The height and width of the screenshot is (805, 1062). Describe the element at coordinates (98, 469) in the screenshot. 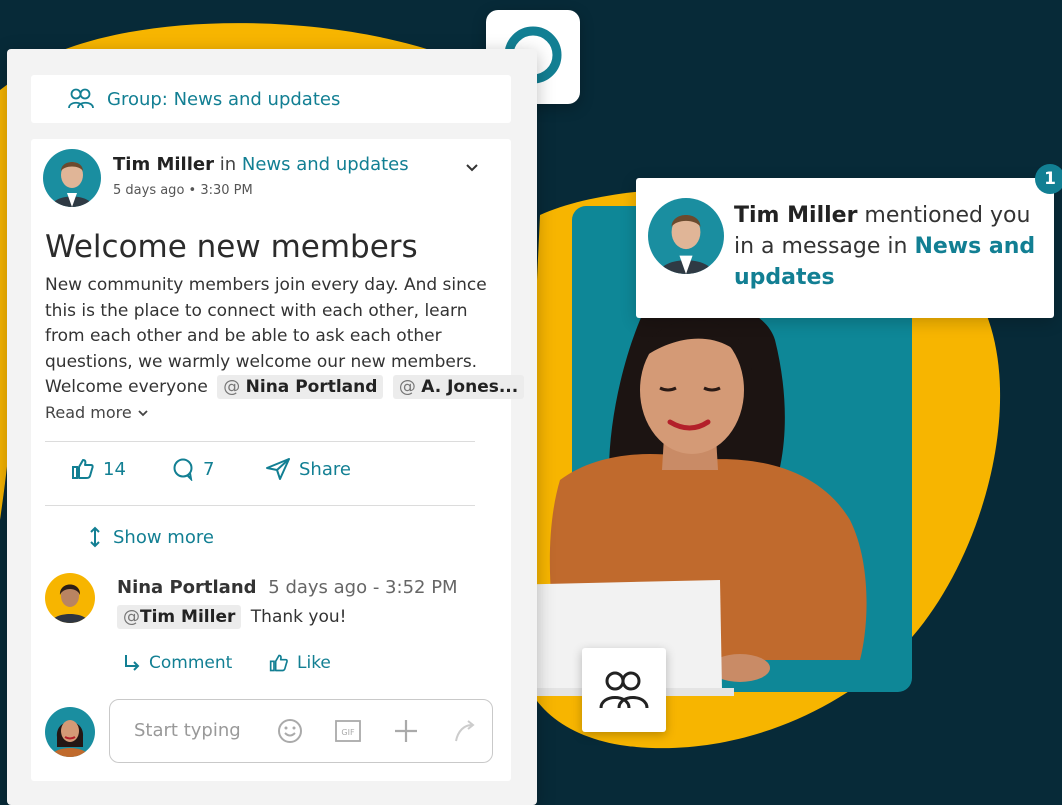

I see `like-button: 14` at that location.